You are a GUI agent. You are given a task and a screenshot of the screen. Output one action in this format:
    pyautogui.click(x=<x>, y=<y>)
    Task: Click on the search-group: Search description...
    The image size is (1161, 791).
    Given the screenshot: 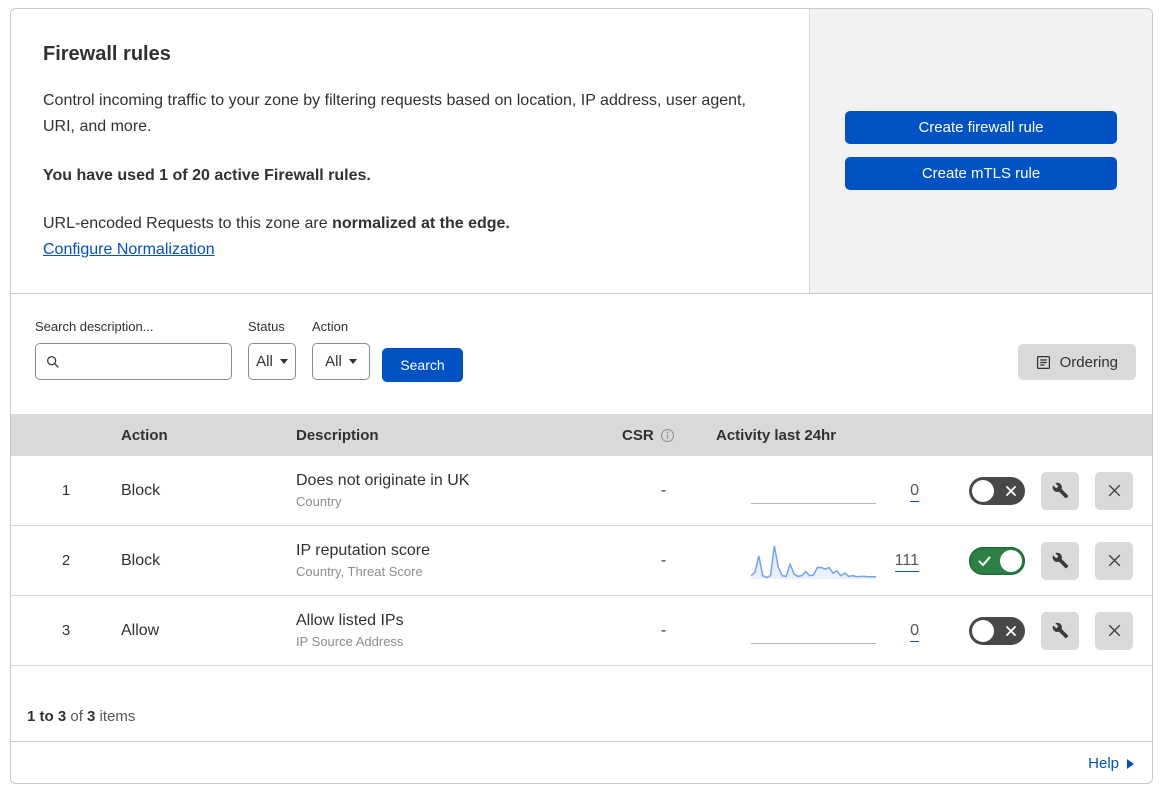 What is the action you would take?
    pyautogui.click(x=133, y=349)
    